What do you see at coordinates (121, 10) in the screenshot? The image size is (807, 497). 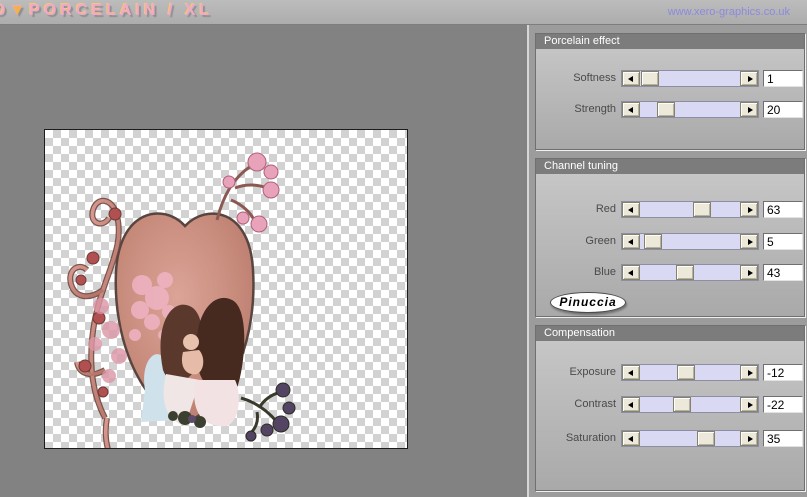 I see `title-main: PORCELAIN / XL` at bounding box center [121, 10].